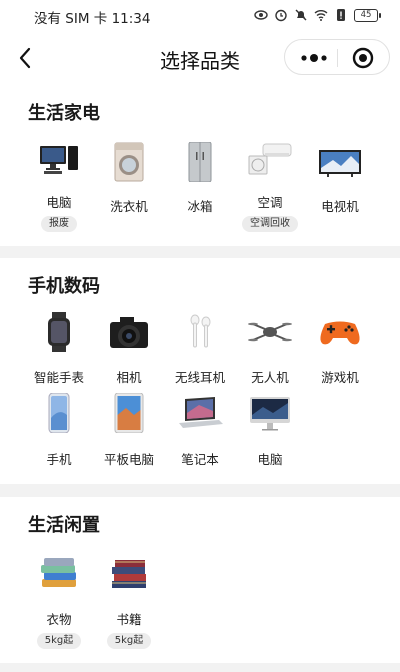 The image size is (400, 672). I want to click on category-label: 衣物, so click(59, 619).